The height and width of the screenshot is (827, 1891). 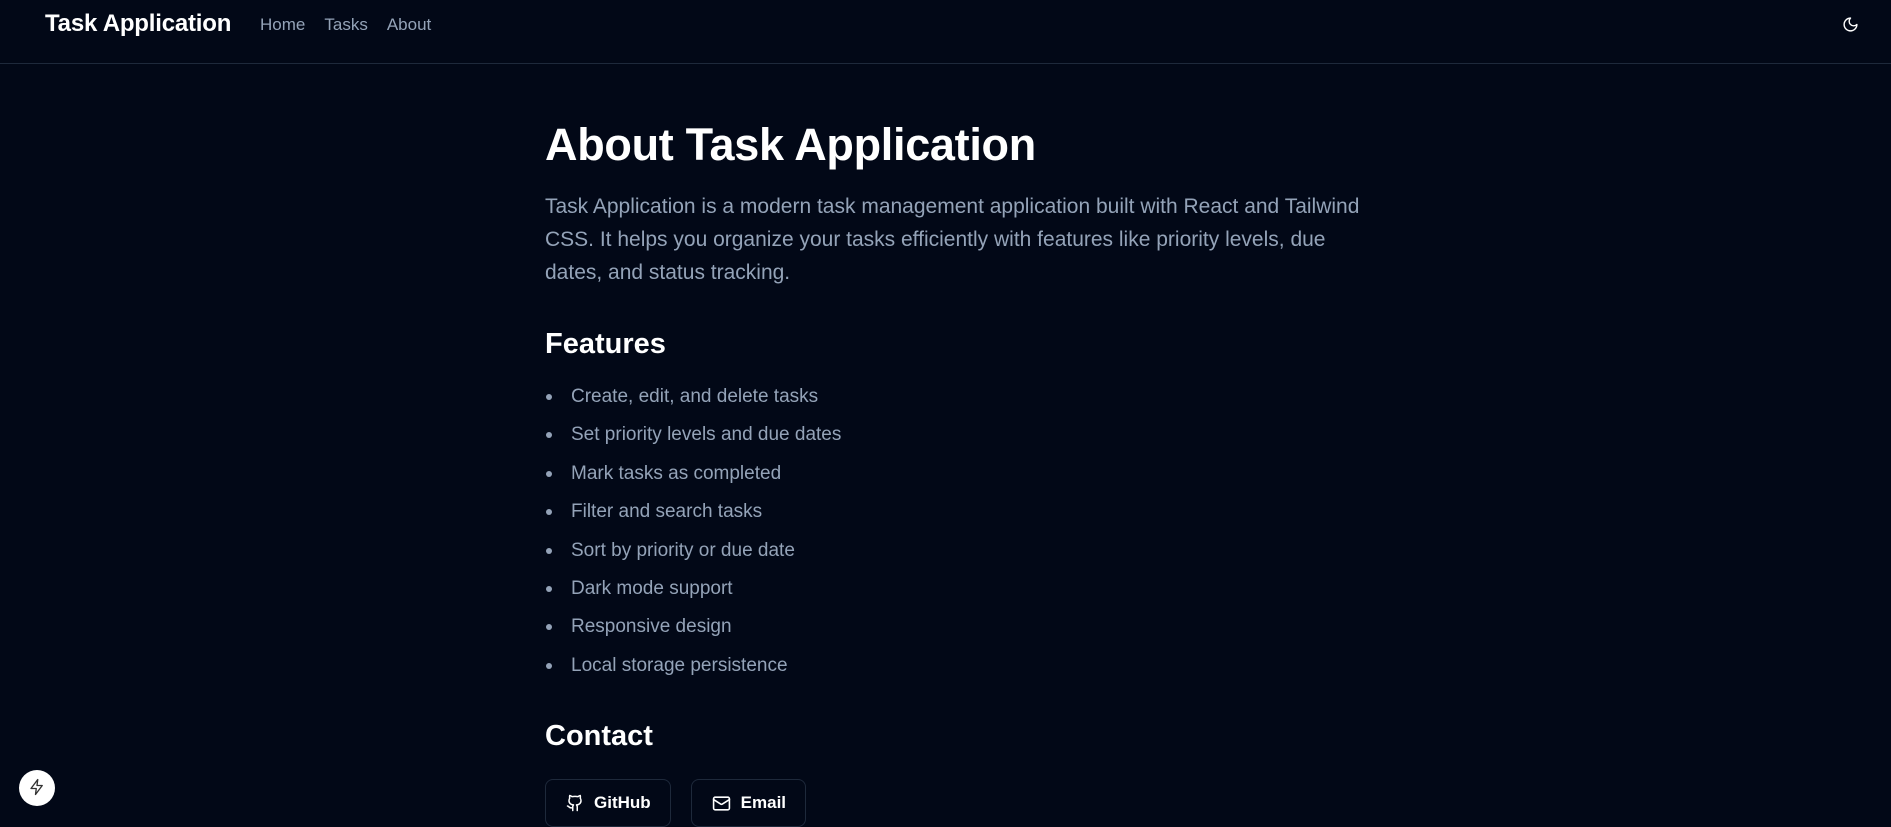 I want to click on github-button: GitHub, so click(x=608, y=803).